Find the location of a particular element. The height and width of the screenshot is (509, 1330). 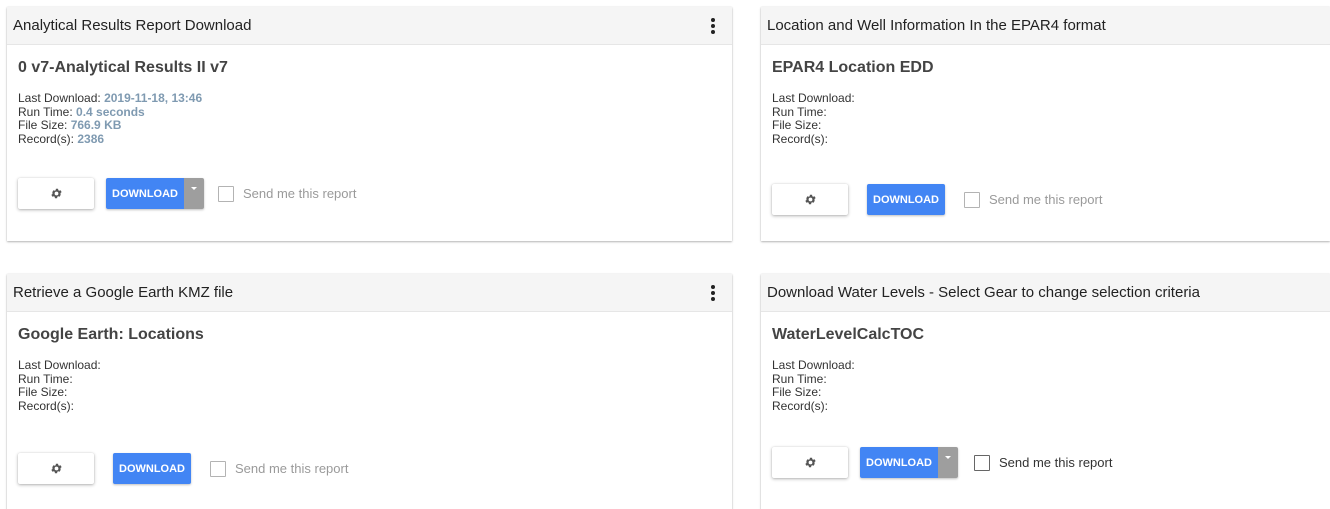

last-download-row: Last Download: 2019-11-18, 13:46 is located at coordinates (369, 98).